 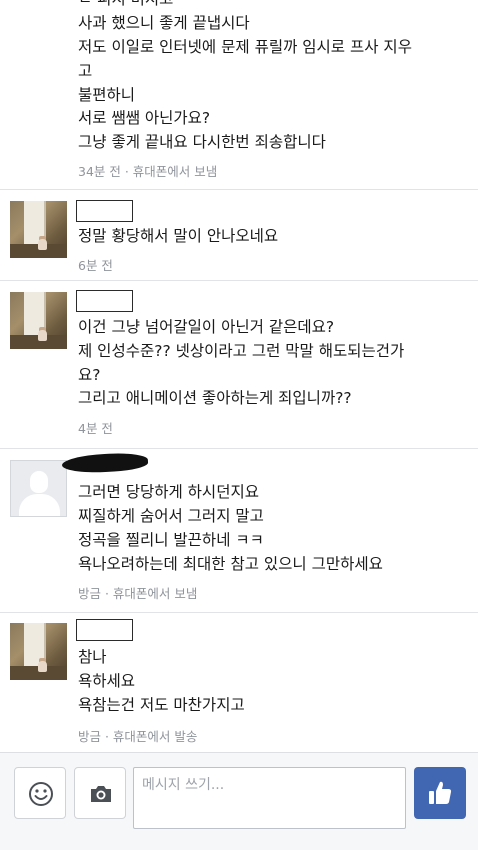 I want to click on message-line: 요?, so click(x=89, y=375).